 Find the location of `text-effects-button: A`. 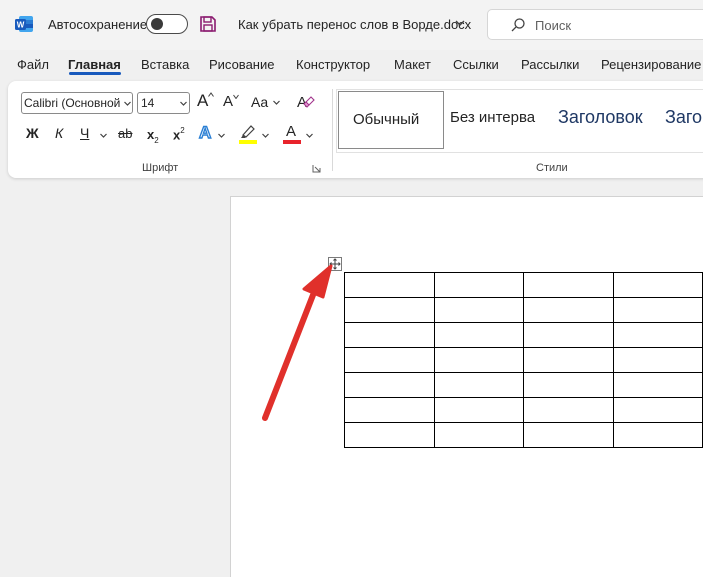

text-effects-button: A is located at coordinates (211, 132).